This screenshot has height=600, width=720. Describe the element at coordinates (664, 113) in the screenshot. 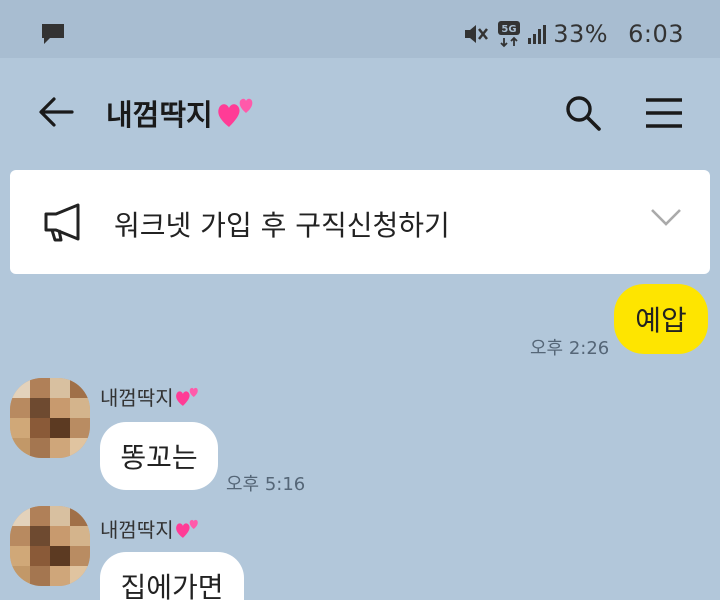

I see `menu-icon` at that location.